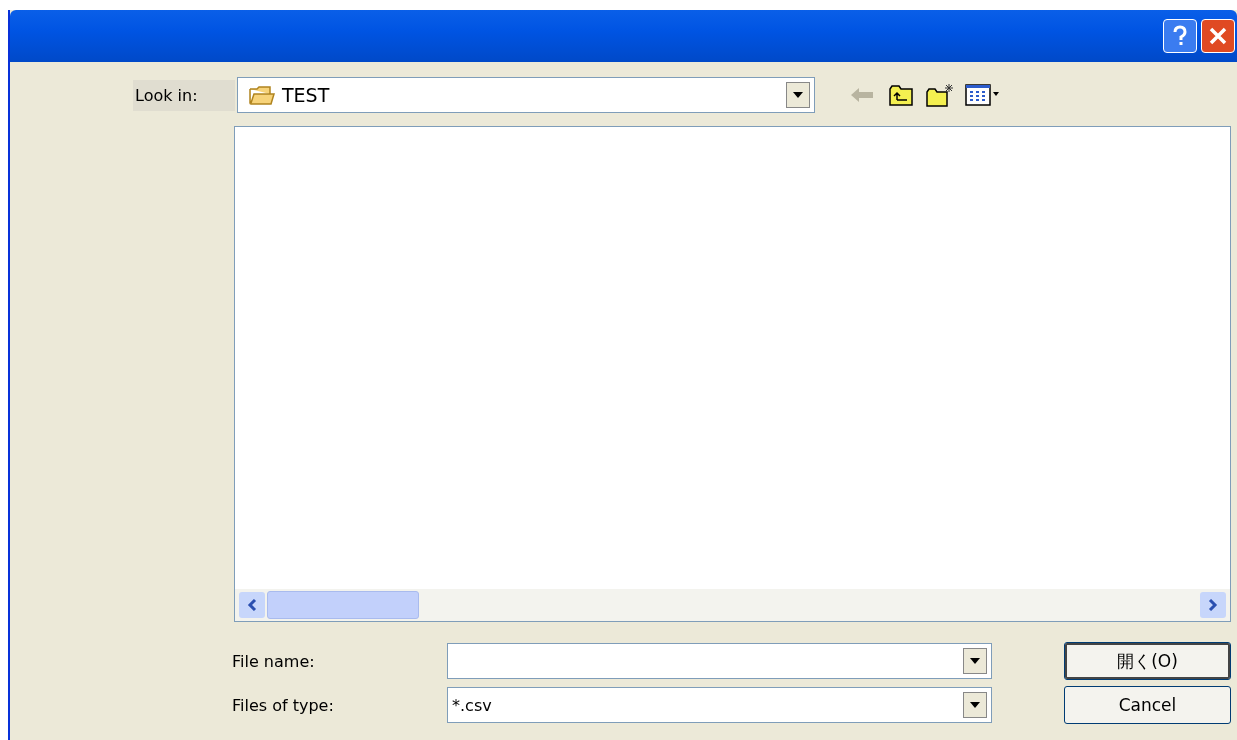 The image size is (1237, 740). I want to click on file-type-label: Files of type:, so click(283, 705).